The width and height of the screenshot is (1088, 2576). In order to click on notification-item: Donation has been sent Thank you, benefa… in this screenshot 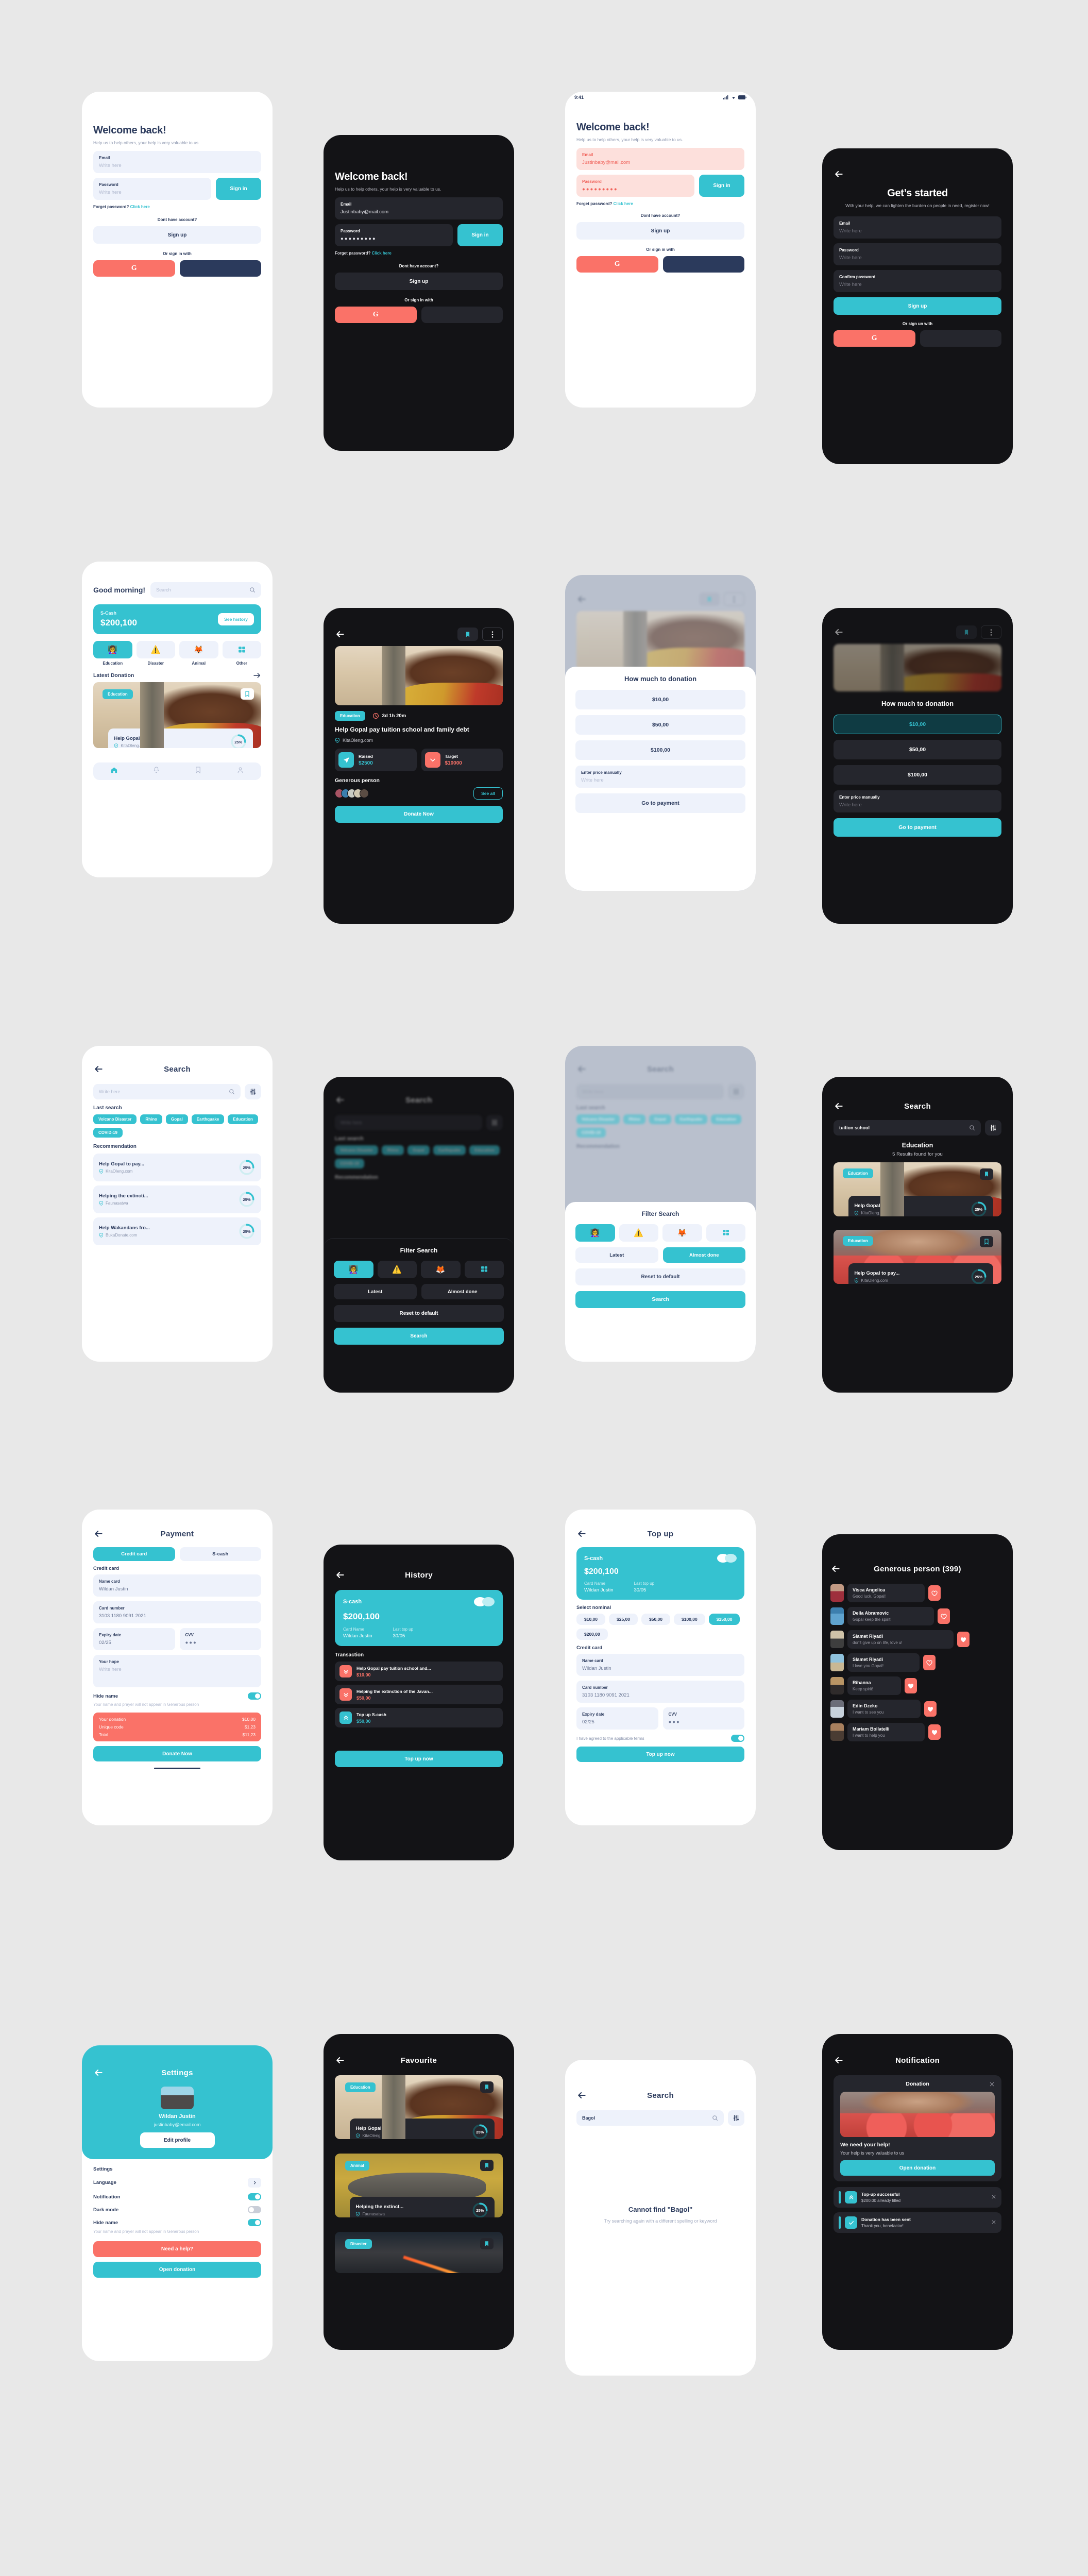, I will do `click(917, 2222)`.